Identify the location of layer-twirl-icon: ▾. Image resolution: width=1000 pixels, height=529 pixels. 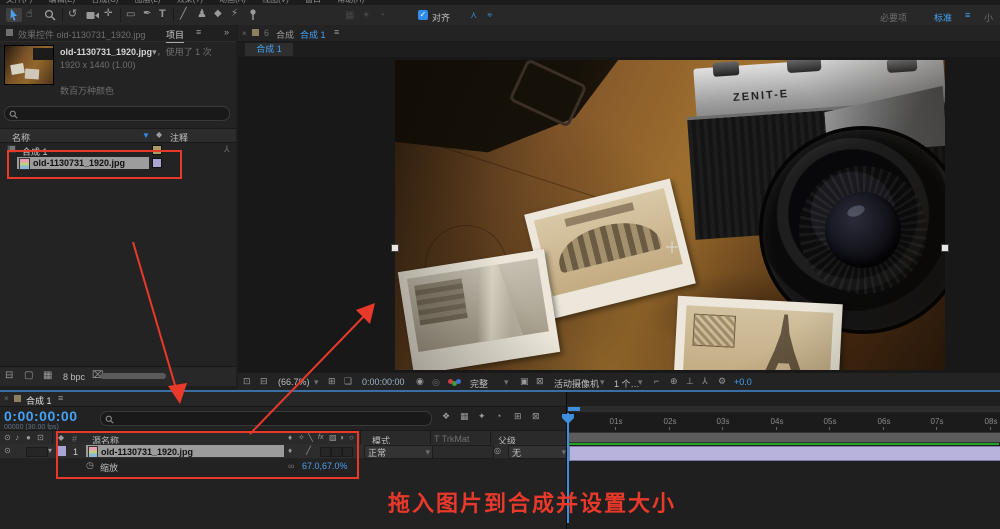
(50, 451).